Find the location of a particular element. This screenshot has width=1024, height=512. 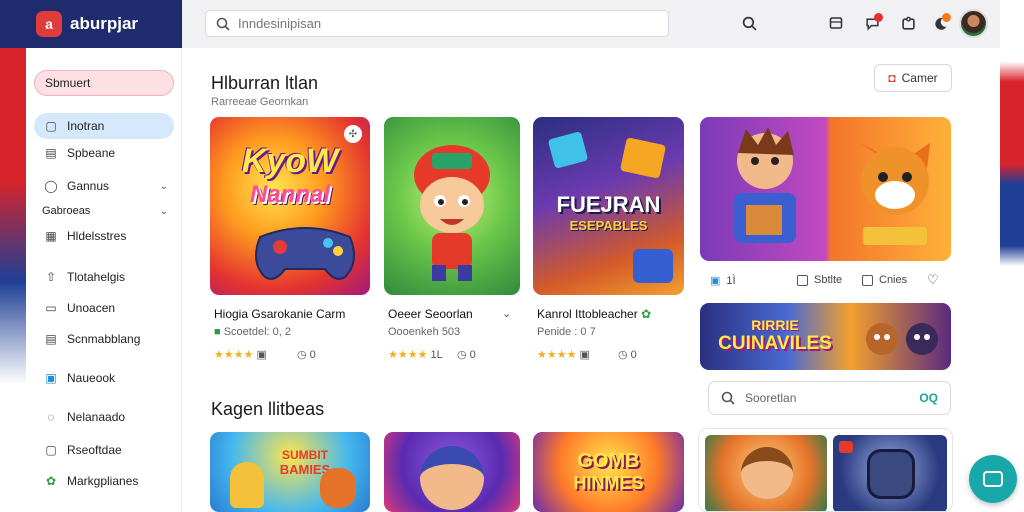

puzzle-icon-button is located at coordinates (908, 23).